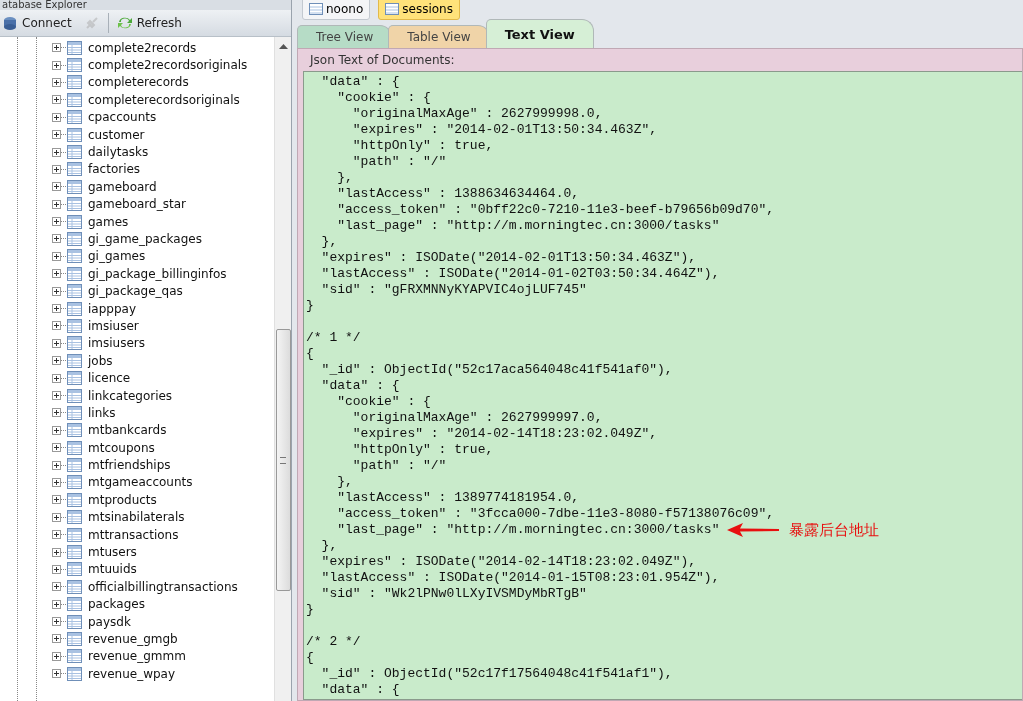  What do you see at coordinates (164, 99) in the screenshot?
I see `collection-name: completerecordsoriginals` at bounding box center [164, 99].